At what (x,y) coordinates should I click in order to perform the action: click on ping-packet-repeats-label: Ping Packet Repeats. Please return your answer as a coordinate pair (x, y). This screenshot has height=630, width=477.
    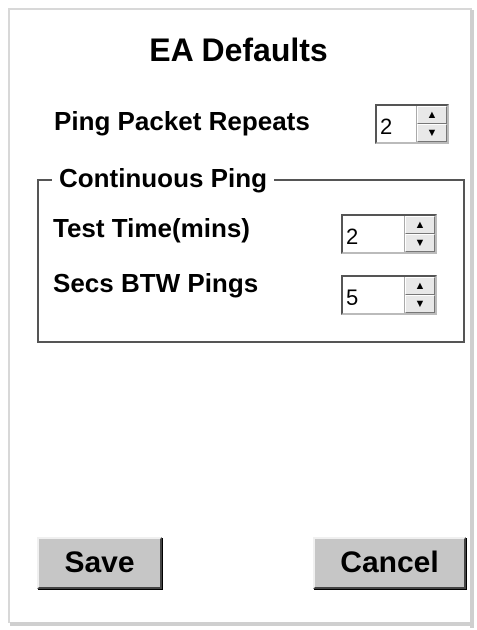
    Looking at the image, I should click on (182, 121).